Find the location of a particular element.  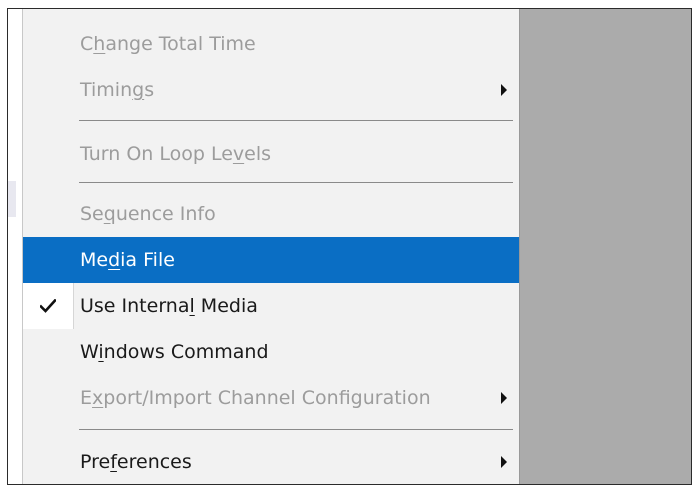

menu-item-export-import-channel-configuration: Export/Import Channel Configuration is located at coordinates (271, 398).